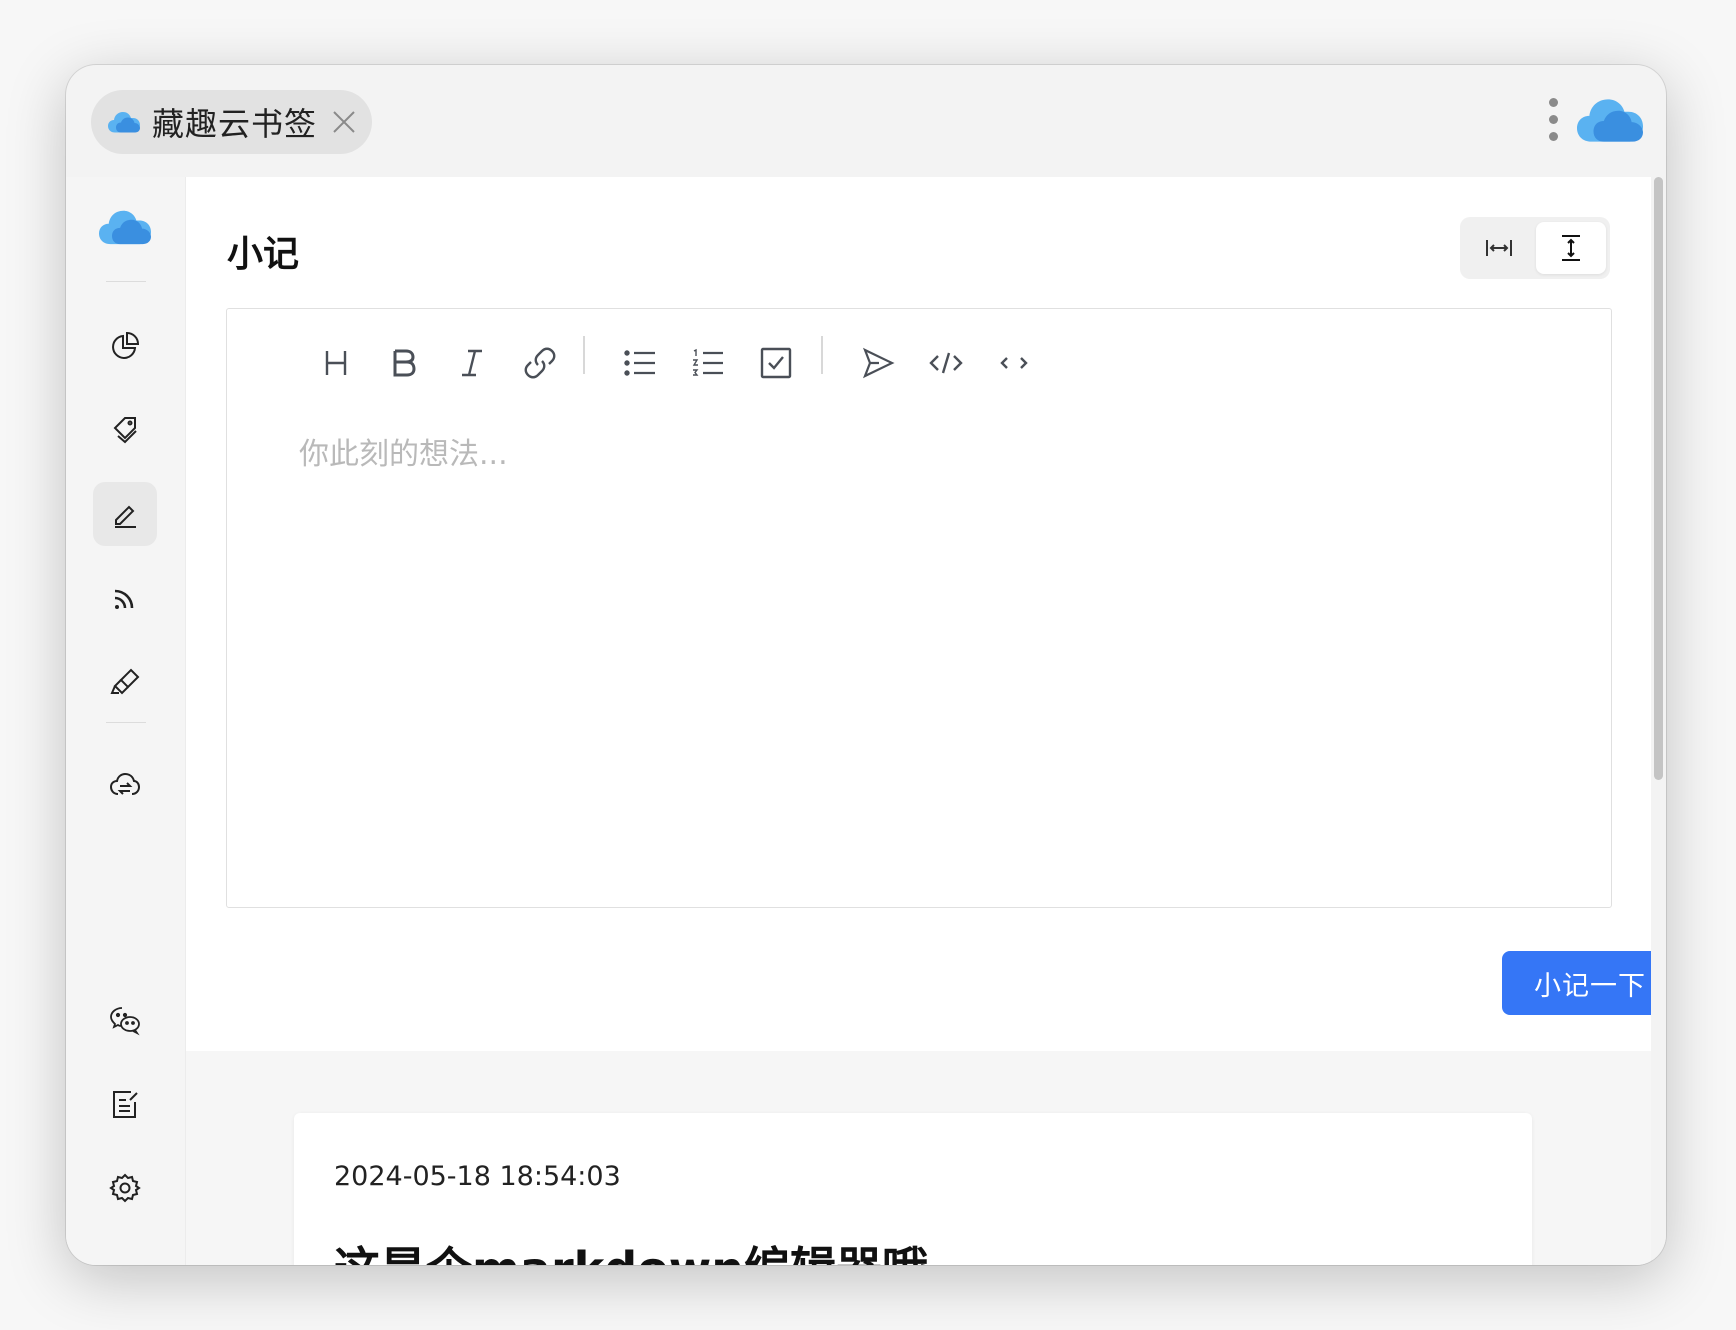 Image resolution: width=1736 pixels, height=1330 pixels. What do you see at coordinates (1658, 478) in the screenshot?
I see `scrollbar-thumb` at bounding box center [1658, 478].